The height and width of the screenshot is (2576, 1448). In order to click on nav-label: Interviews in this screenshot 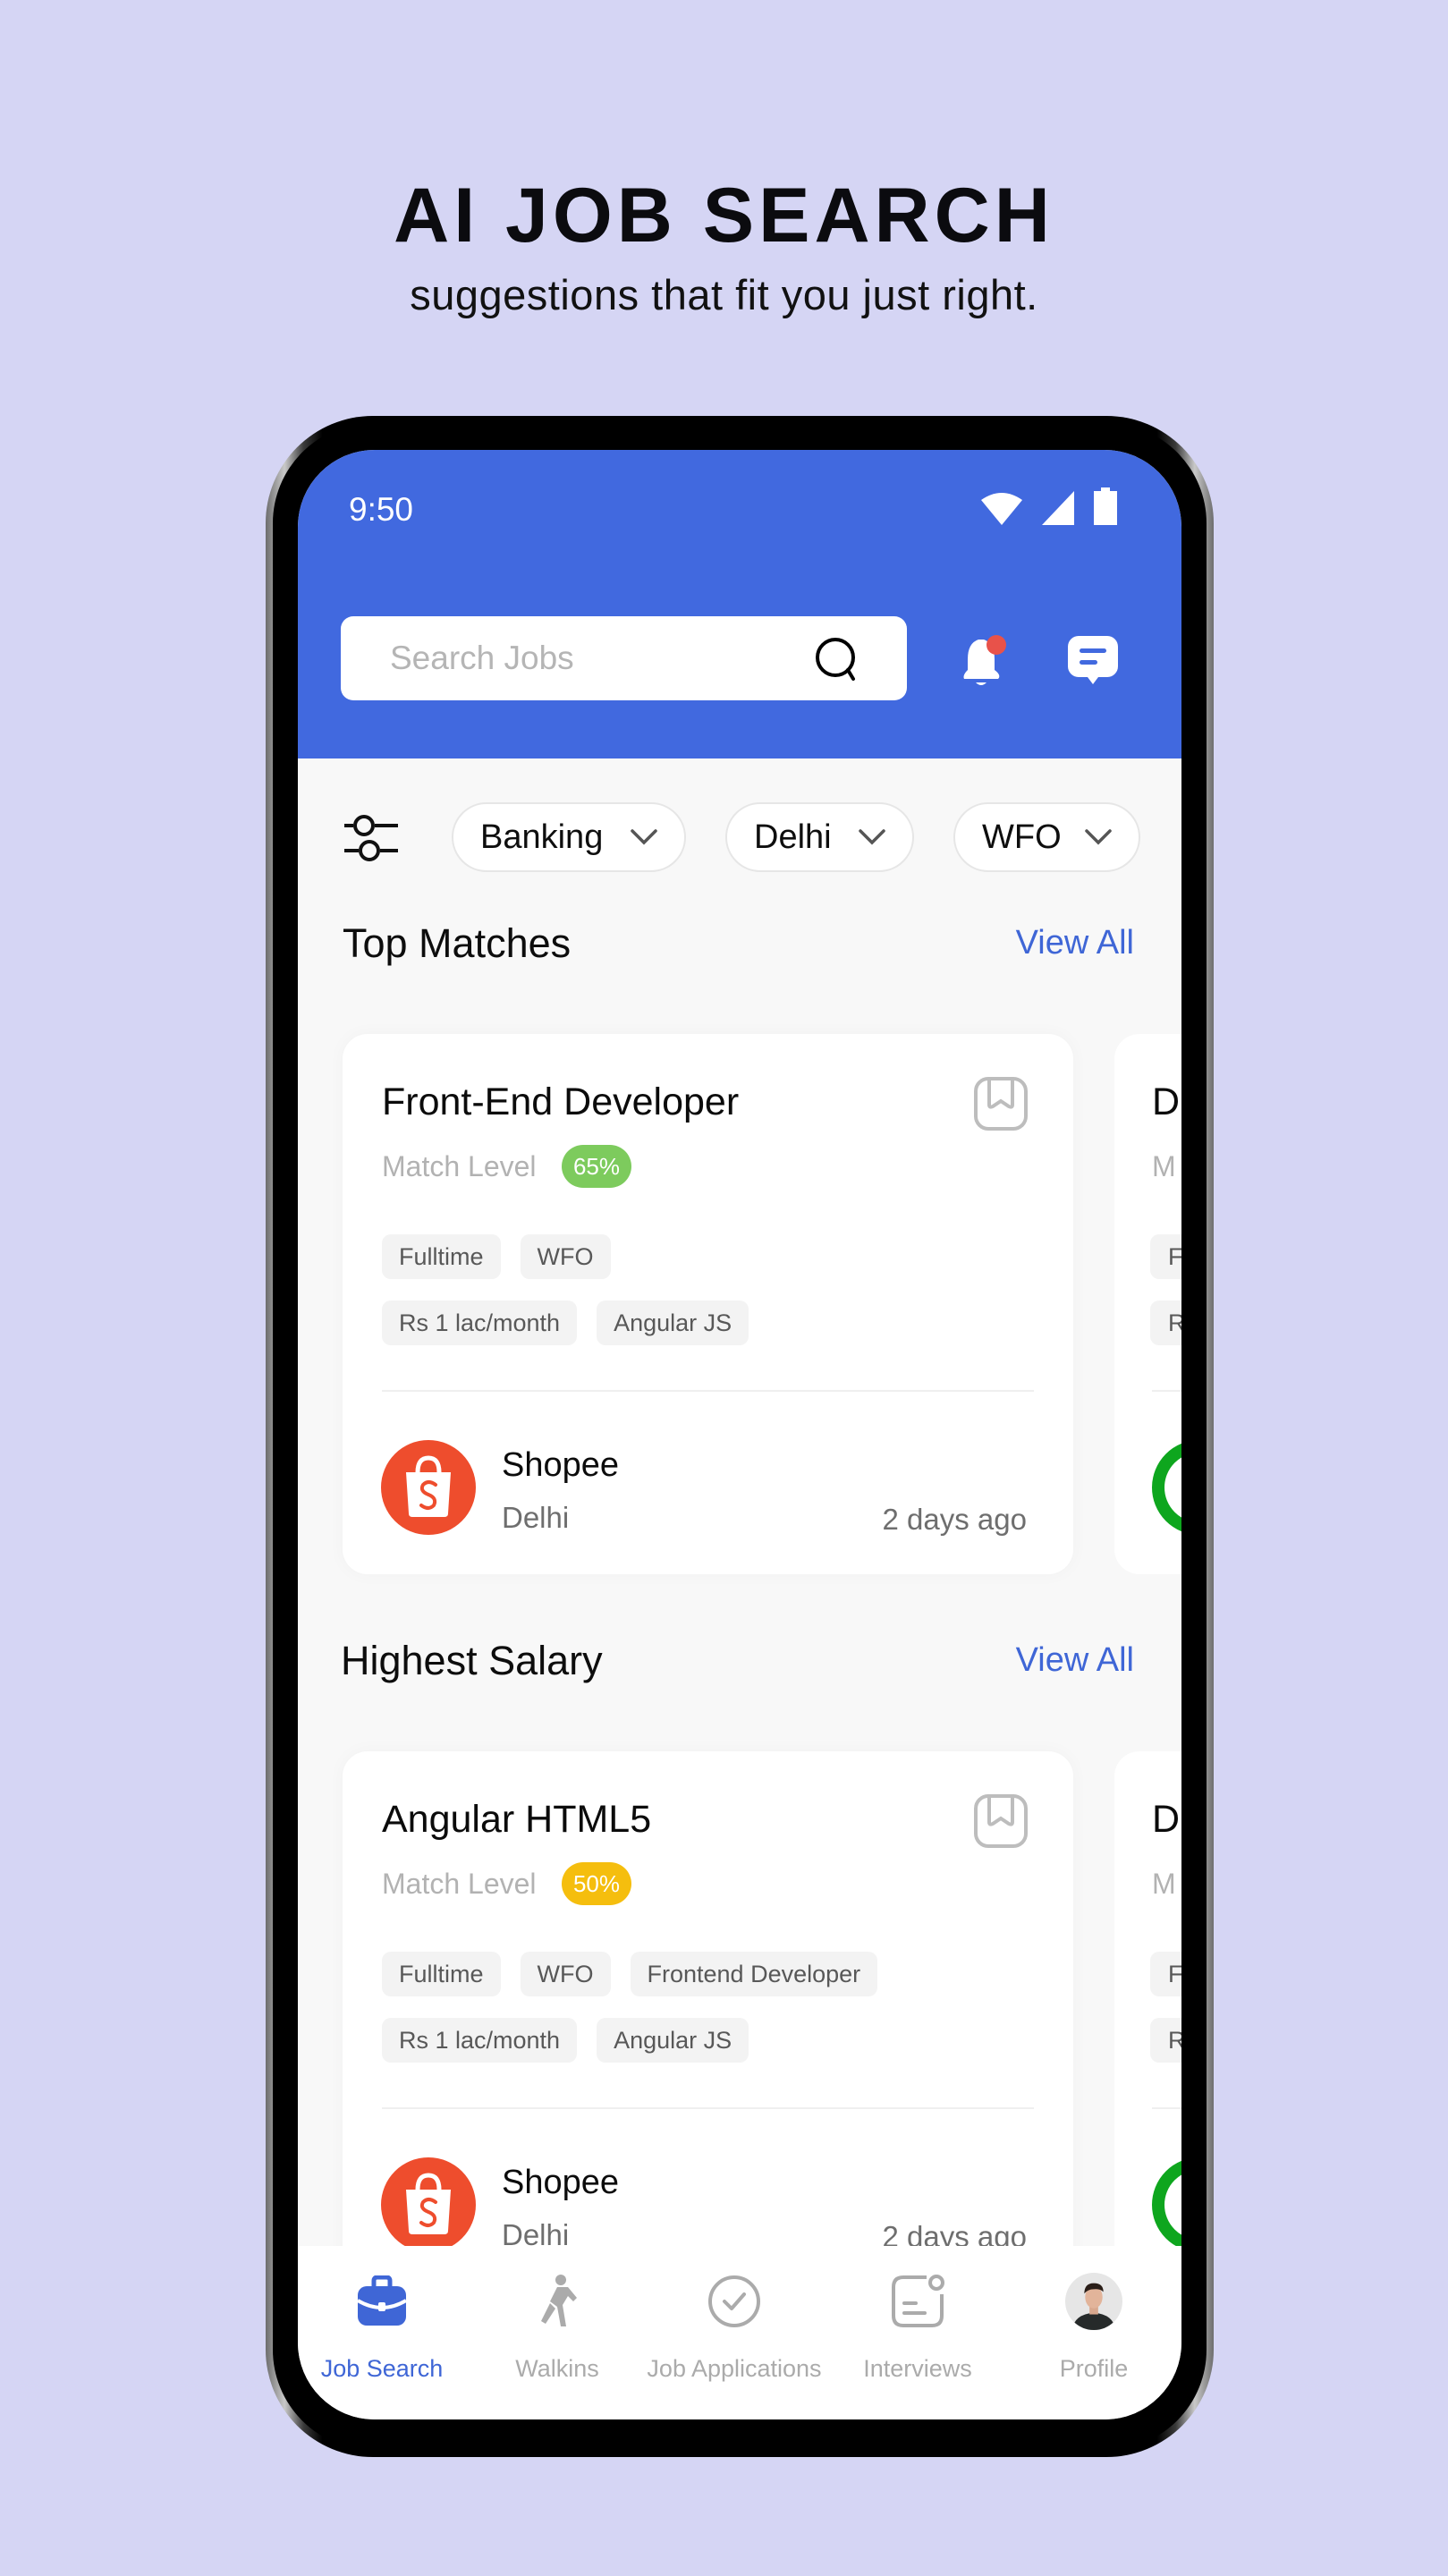, I will do `click(917, 2368)`.